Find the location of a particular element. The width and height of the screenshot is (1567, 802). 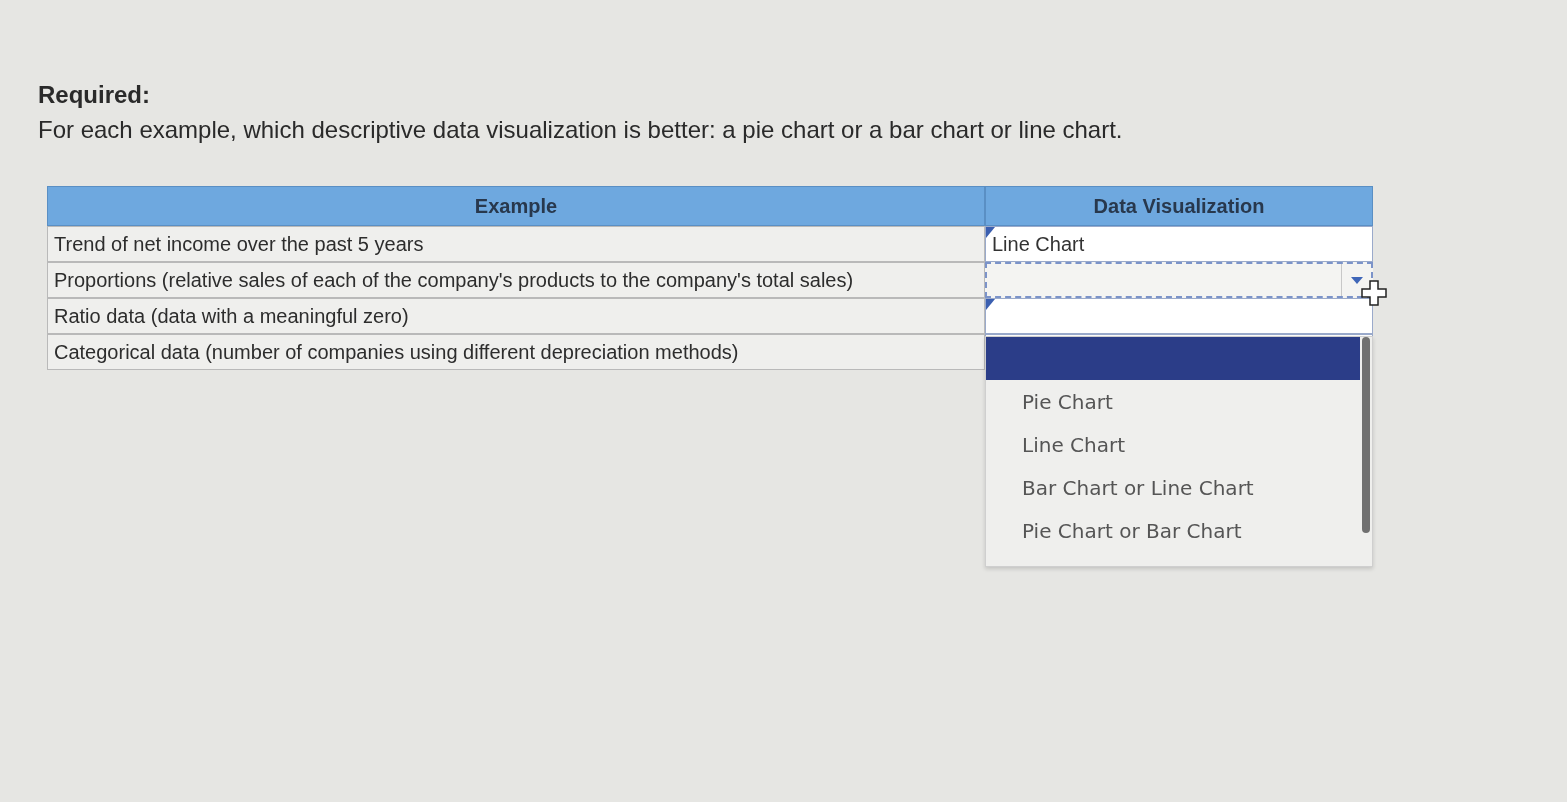

instruction-text: For each example, which descriptive data visualization is better: a pie chart or a bar chart or line chart. is located at coordinates (580, 130).